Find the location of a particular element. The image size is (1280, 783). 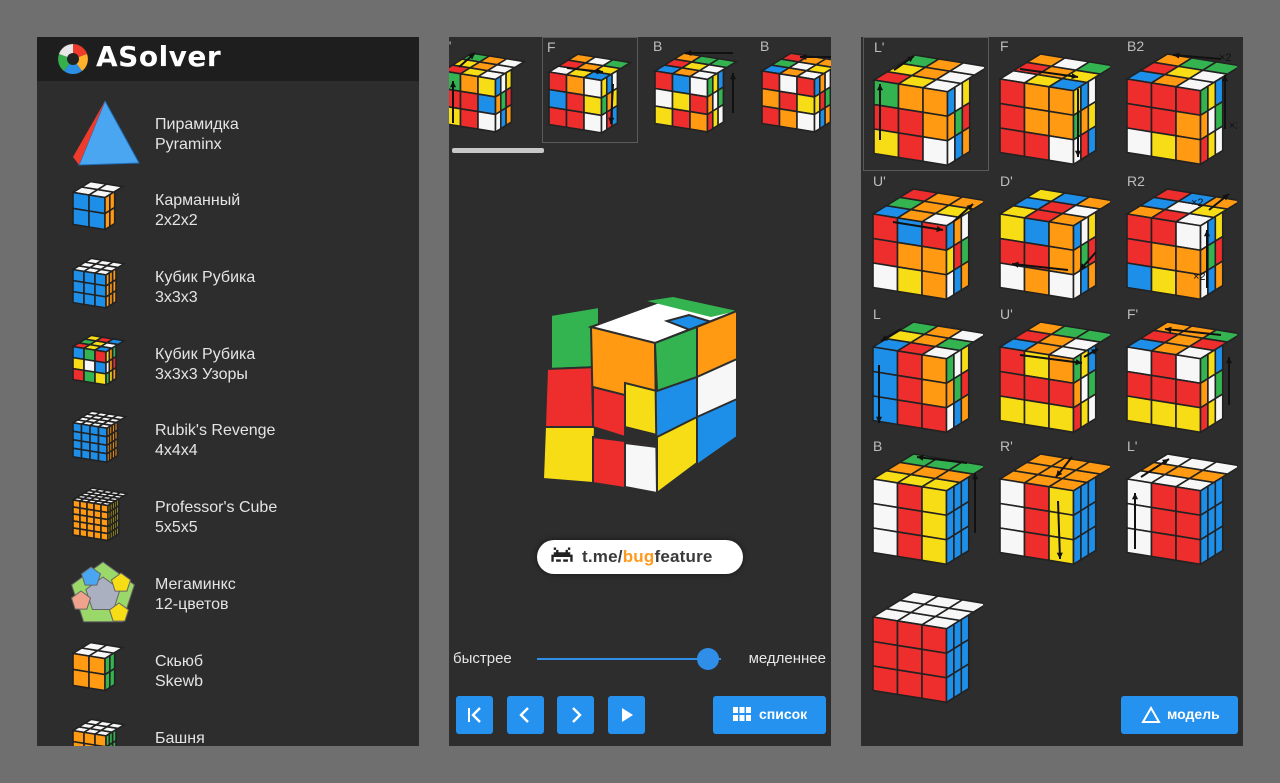

app-bar: ASolver is located at coordinates (228, 59).